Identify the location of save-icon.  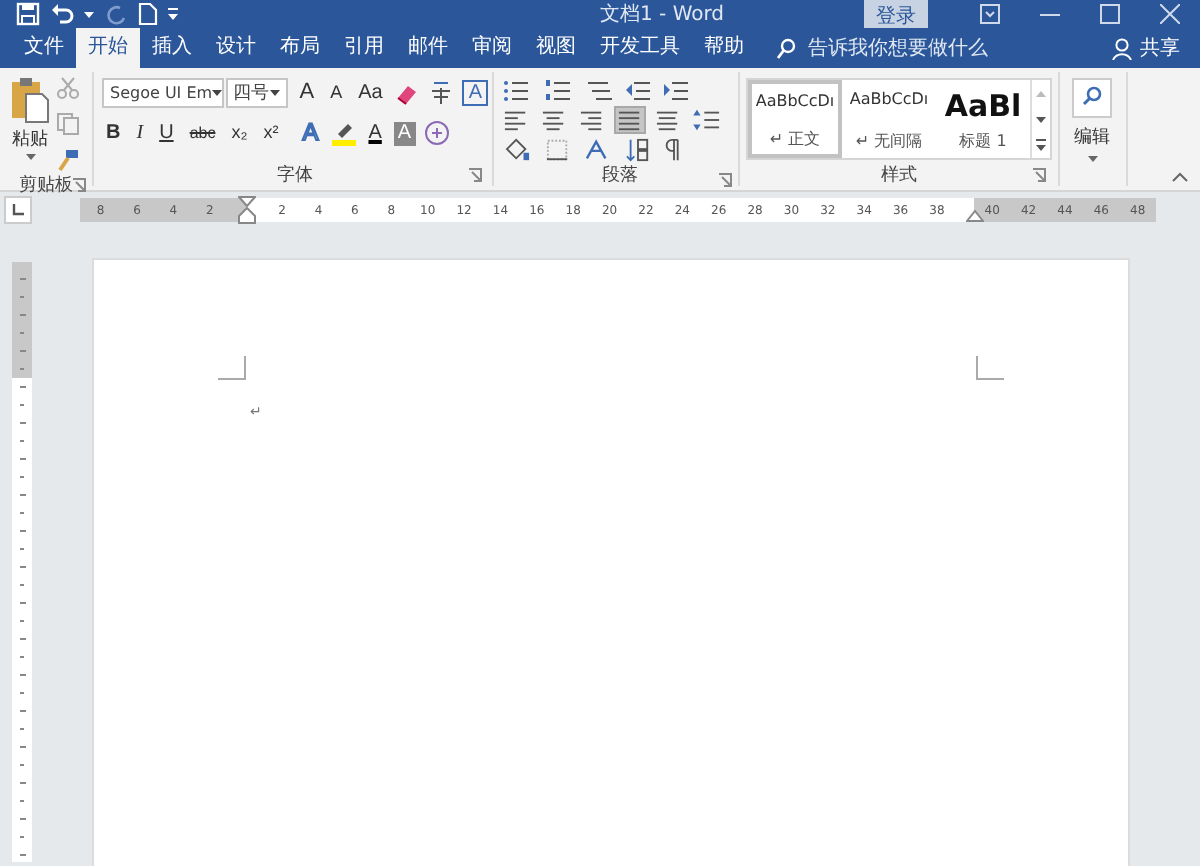
(28, 14).